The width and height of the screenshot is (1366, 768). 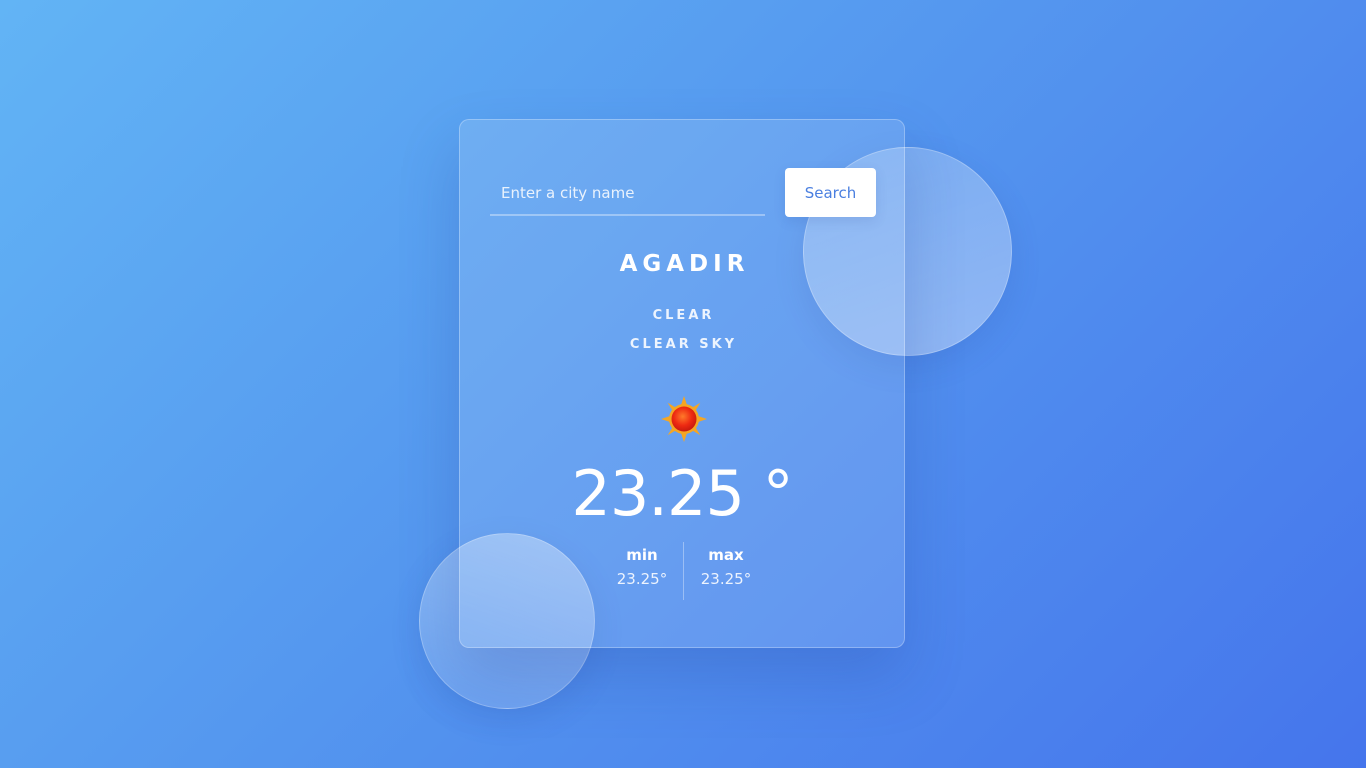 I want to click on min-max-panel: min 23.25° max 23.25°, so click(x=684, y=571).